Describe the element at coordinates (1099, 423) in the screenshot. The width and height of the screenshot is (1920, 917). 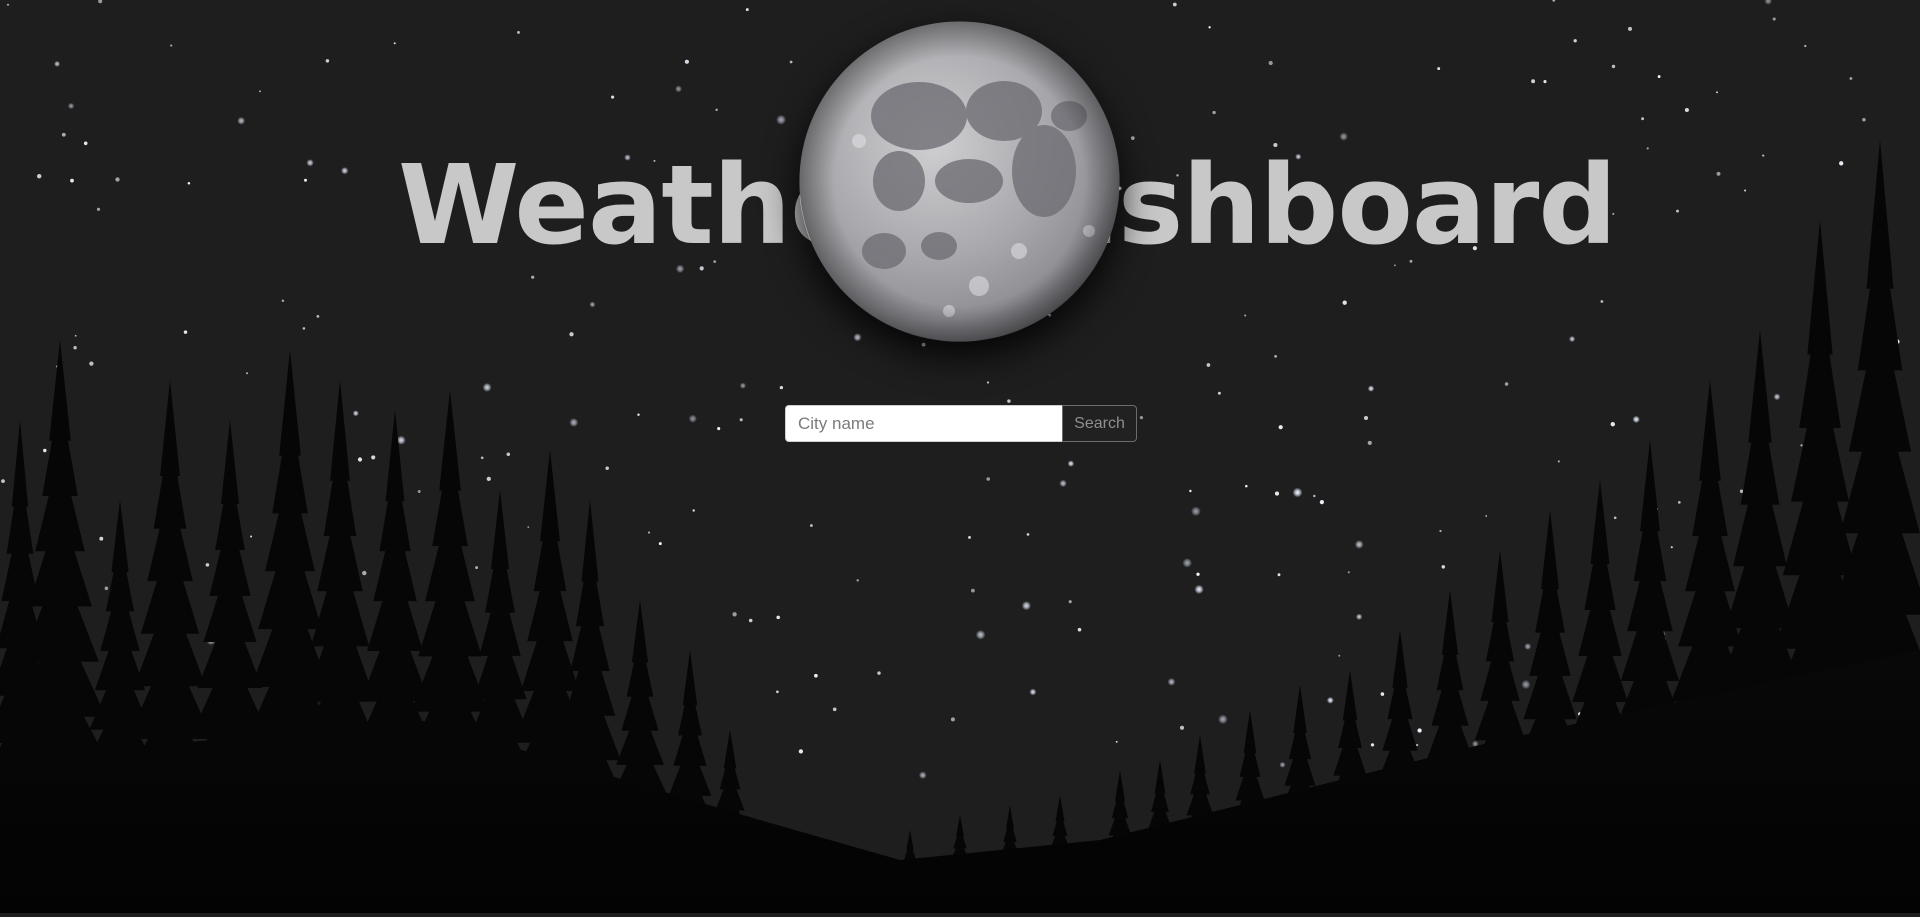
I see `search-button: Search` at that location.